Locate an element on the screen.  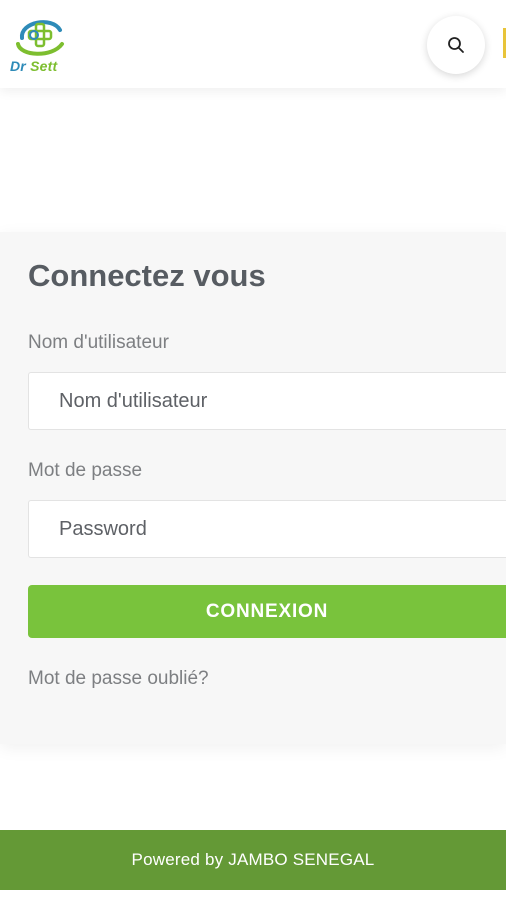
logo: Dr Sett is located at coordinates (46, 45).